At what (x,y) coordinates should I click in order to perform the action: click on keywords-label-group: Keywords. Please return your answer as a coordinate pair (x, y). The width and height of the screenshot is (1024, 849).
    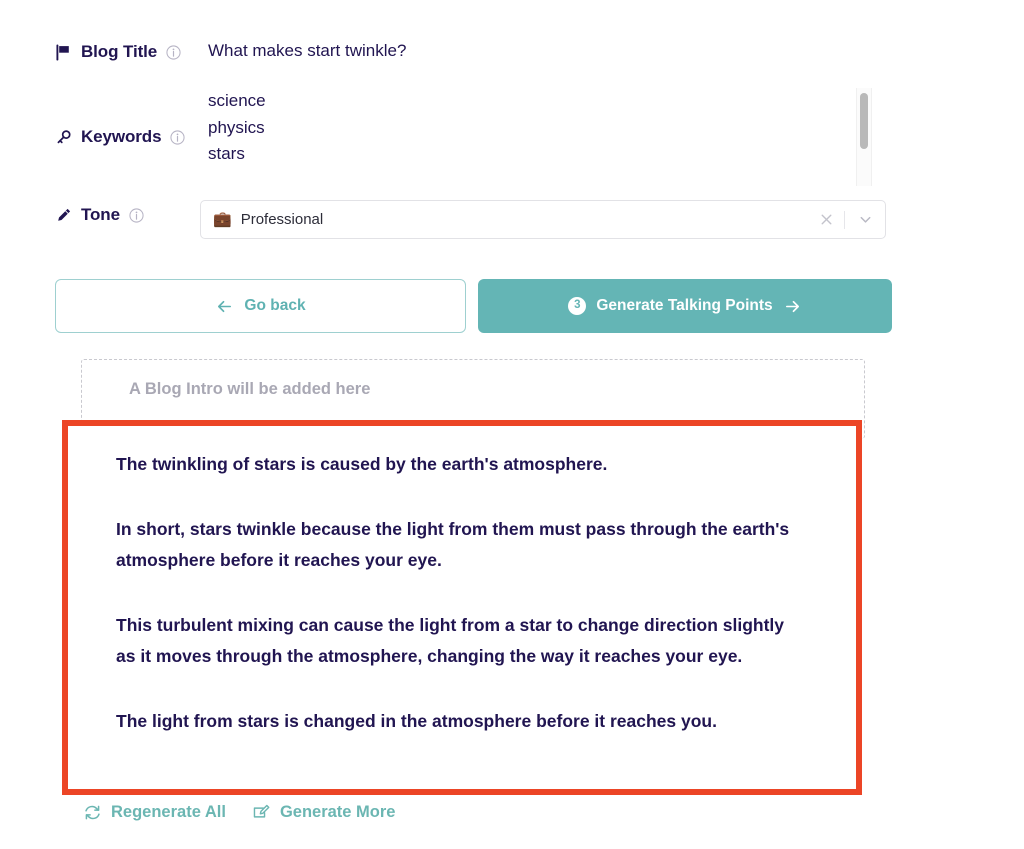
    Looking at the image, I should click on (121, 137).